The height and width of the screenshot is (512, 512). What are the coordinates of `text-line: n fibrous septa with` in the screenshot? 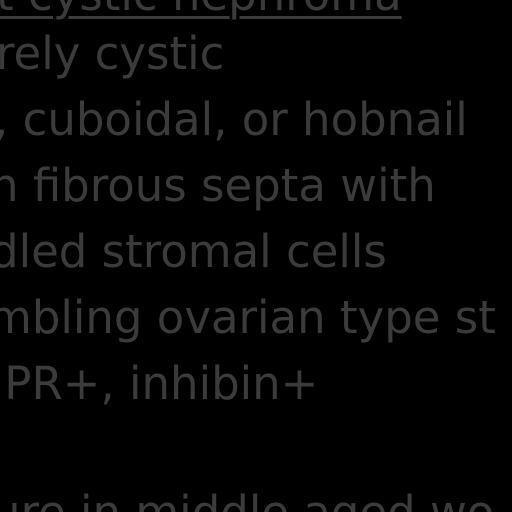 It's located at (218, 185).